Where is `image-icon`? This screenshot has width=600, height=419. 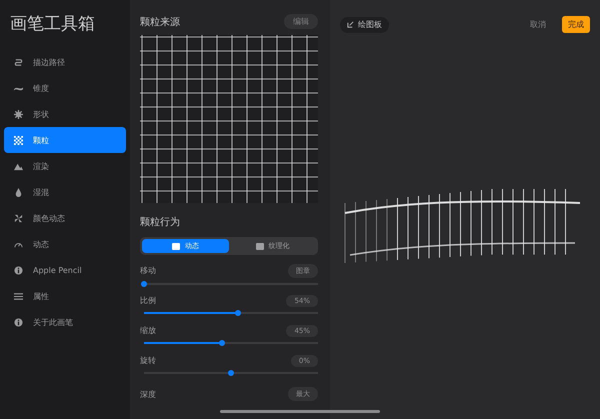 image-icon is located at coordinates (176, 246).